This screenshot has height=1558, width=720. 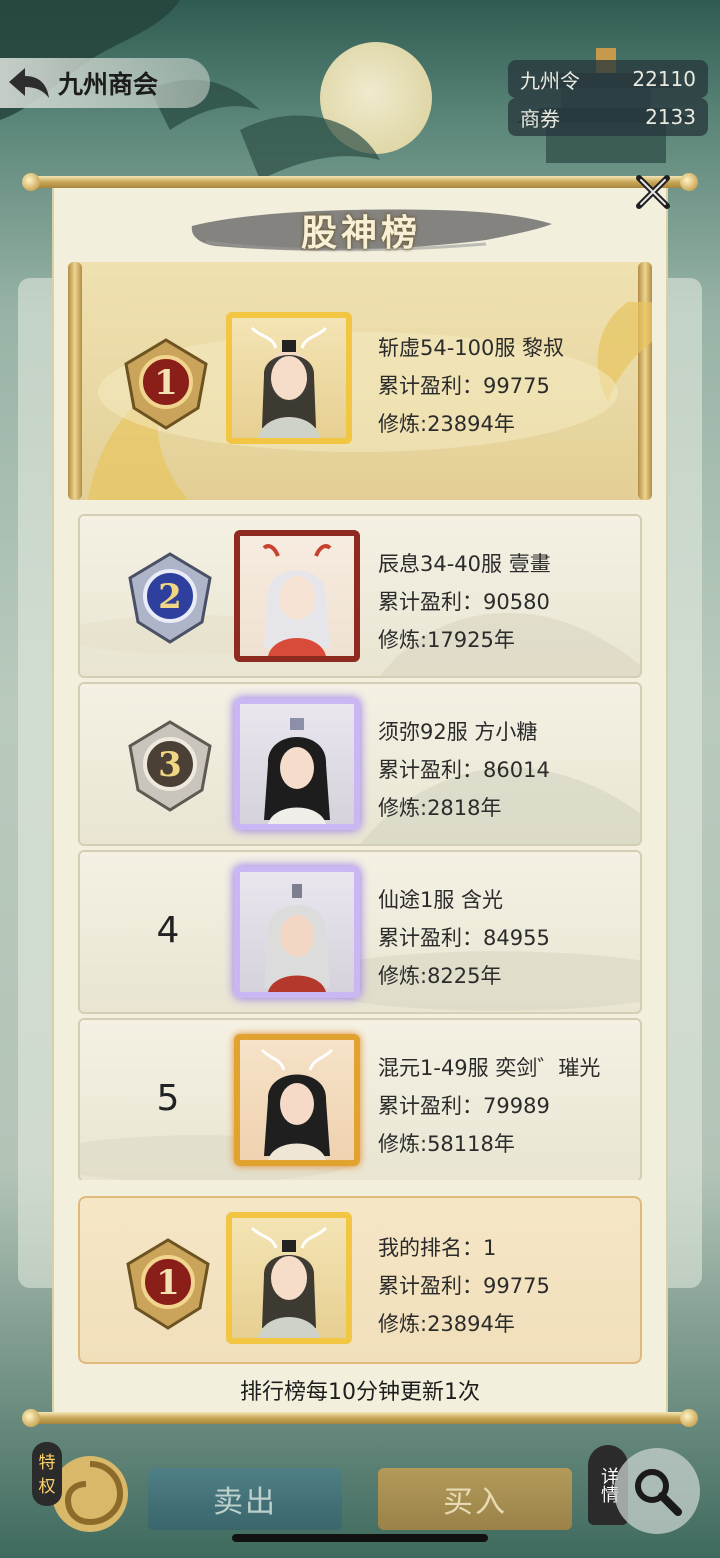 What do you see at coordinates (475, 1499) in the screenshot?
I see `buy-button: 买入` at bounding box center [475, 1499].